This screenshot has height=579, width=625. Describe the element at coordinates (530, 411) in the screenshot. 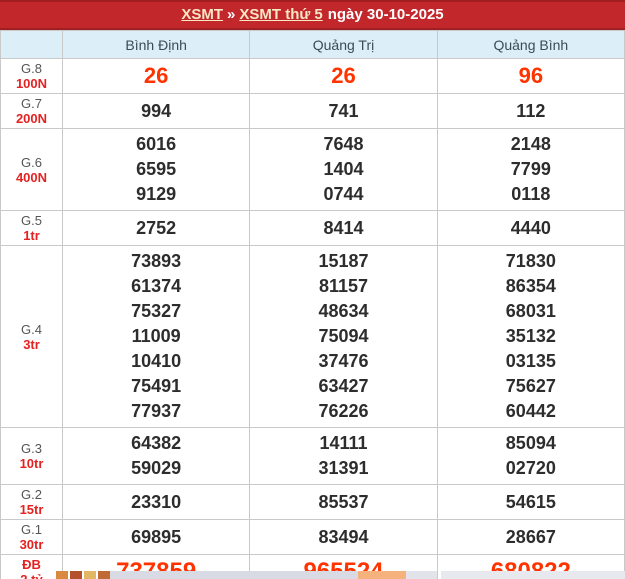

I see `prize-number: 60442` at that location.